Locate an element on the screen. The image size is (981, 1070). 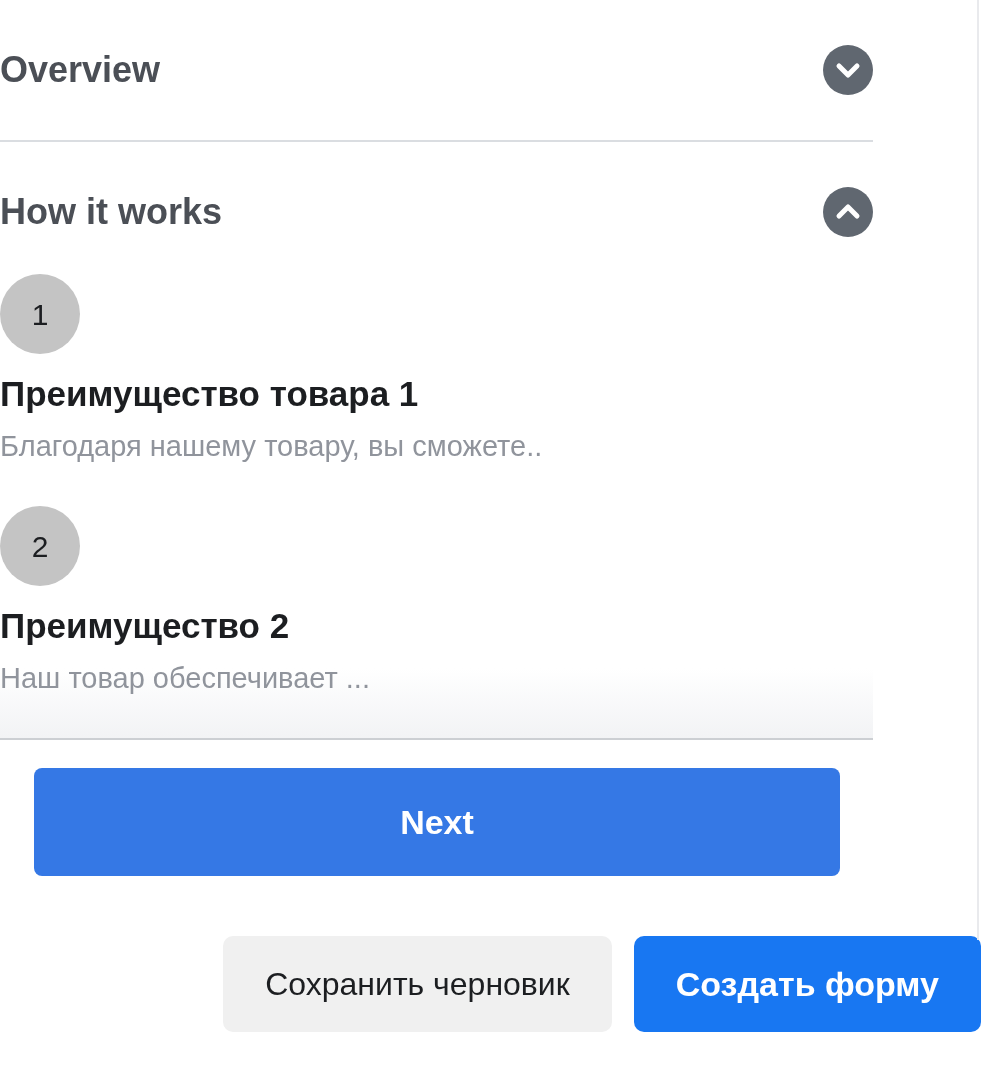
section-title: Overview is located at coordinates (80, 70).